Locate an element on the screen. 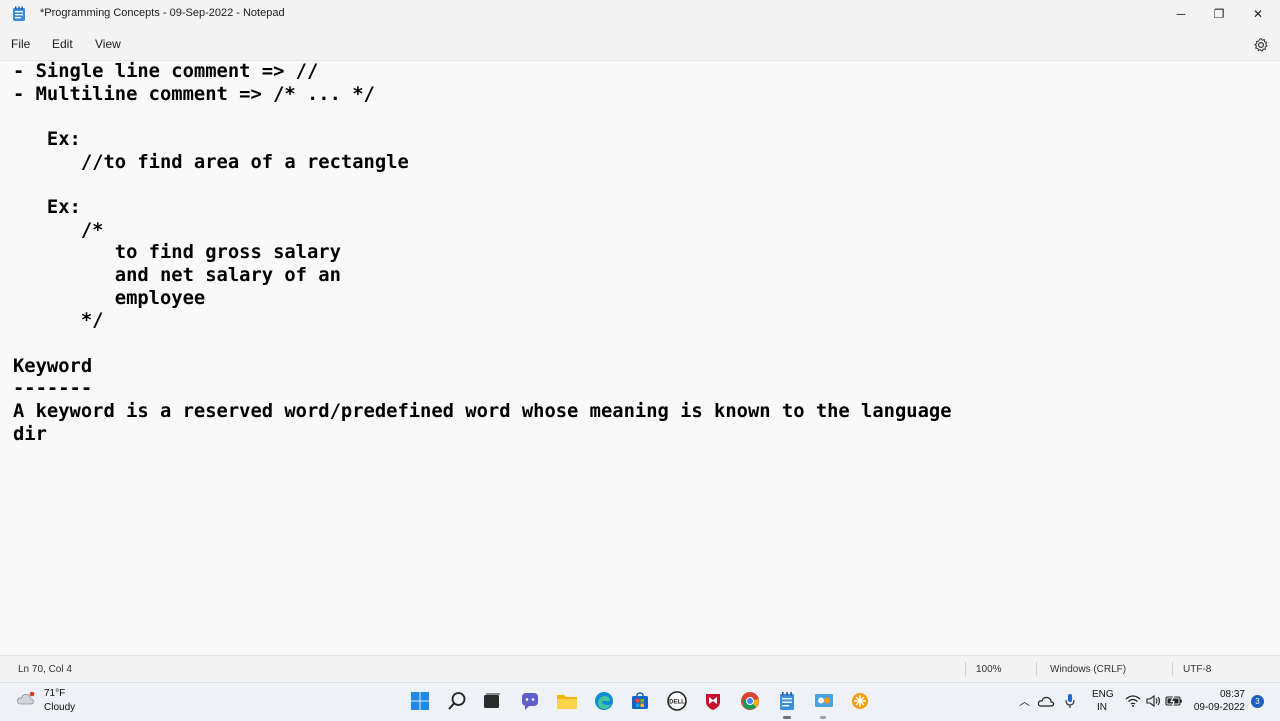 The height and width of the screenshot is (721, 1280). volume-speaker-icon is located at coordinates (1154, 701).